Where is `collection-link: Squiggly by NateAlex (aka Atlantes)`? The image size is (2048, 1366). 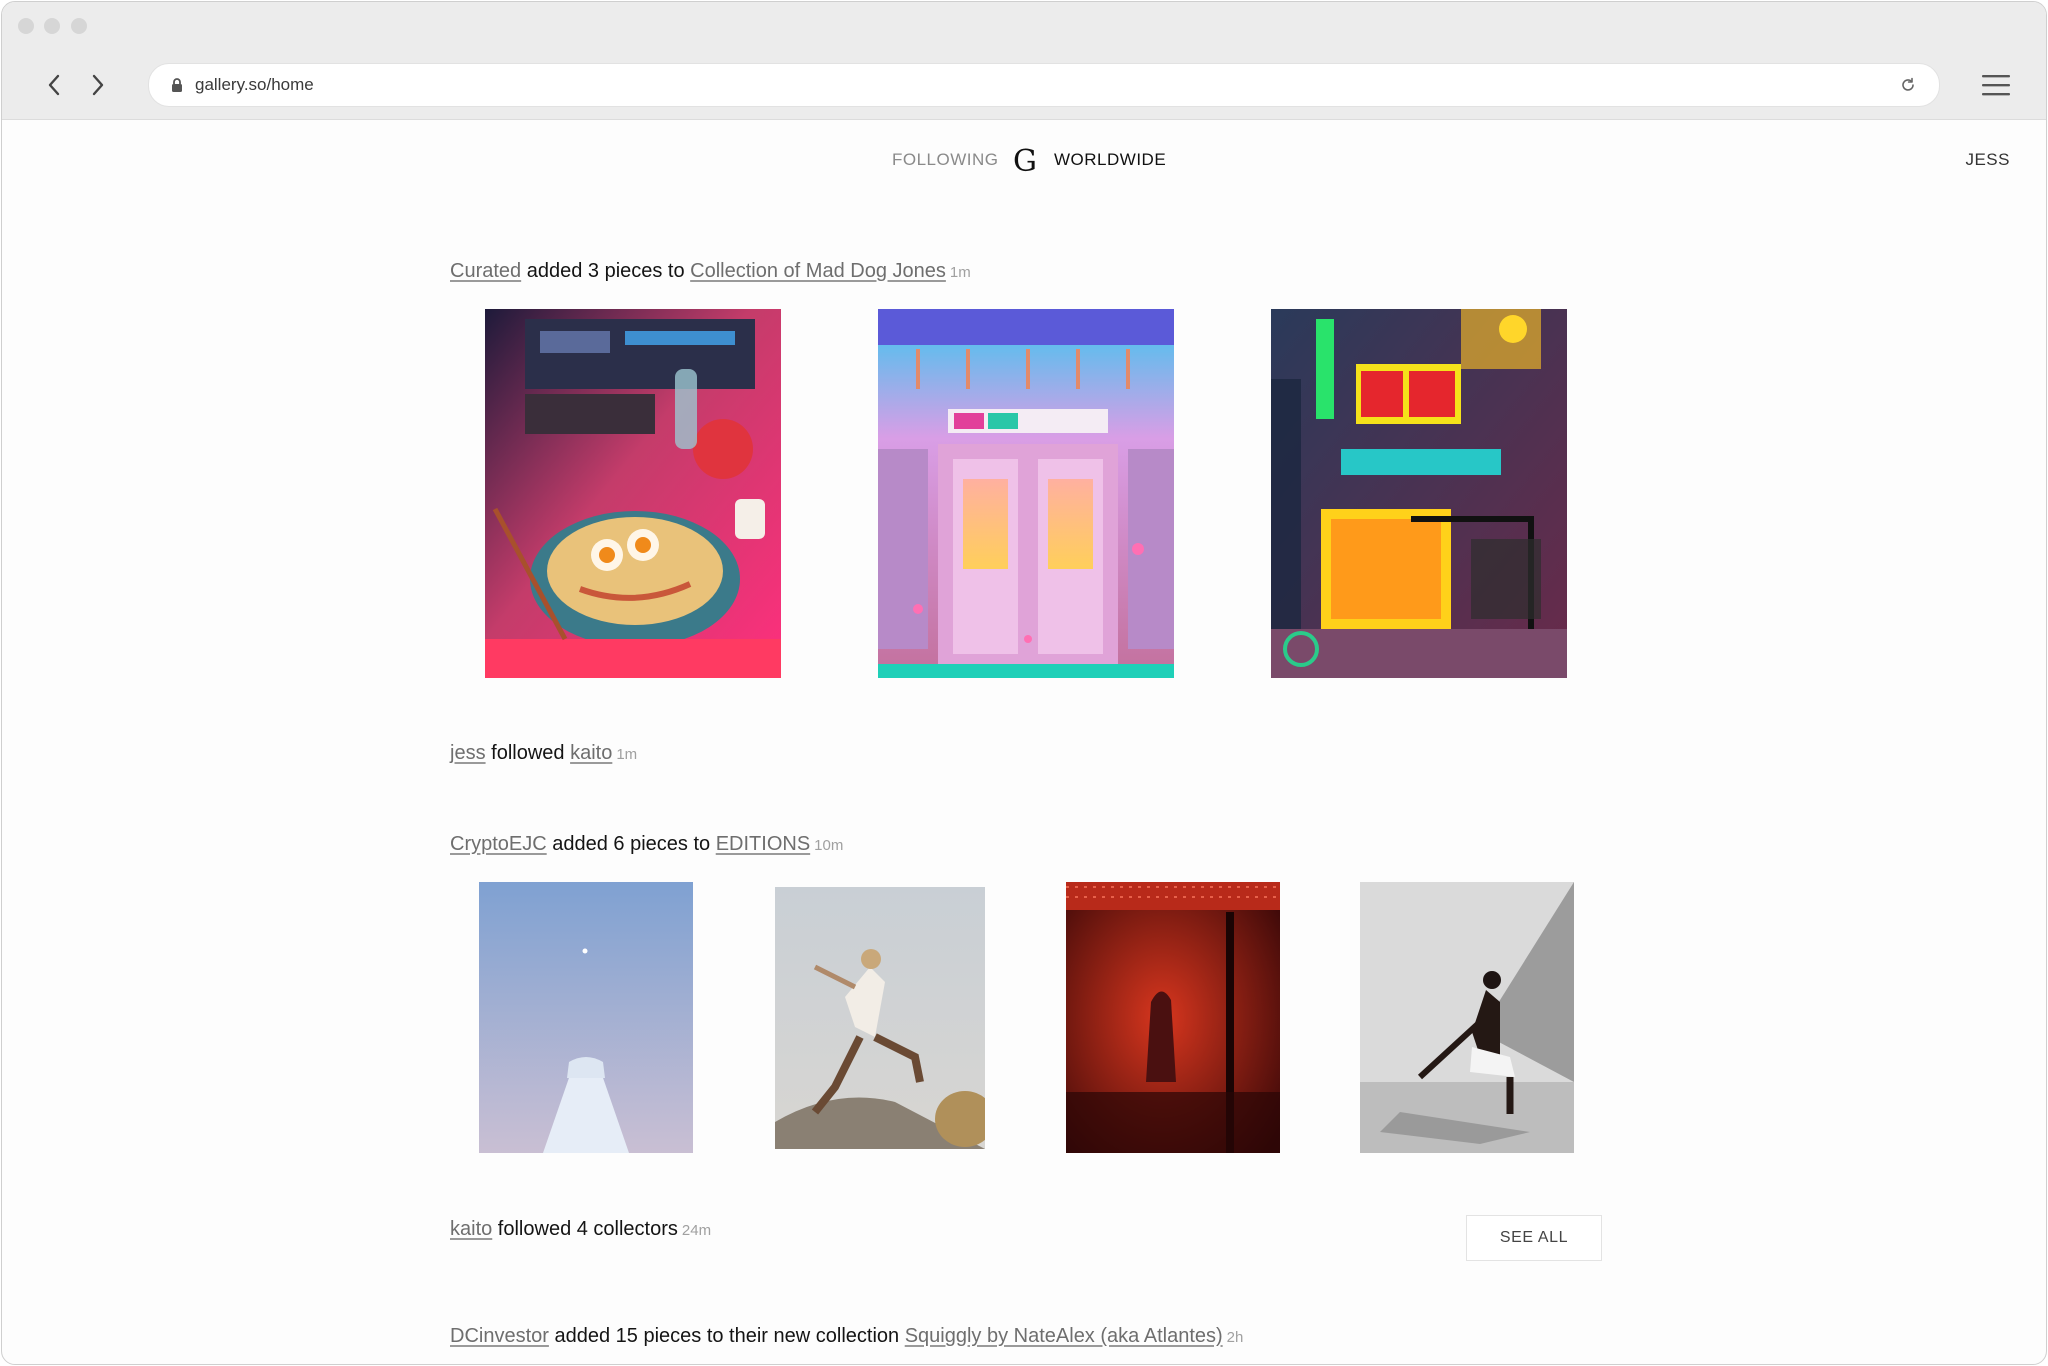
collection-link: Squiggly by NateAlex (aka Atlantes) is located at coordinates (1064, 1336).